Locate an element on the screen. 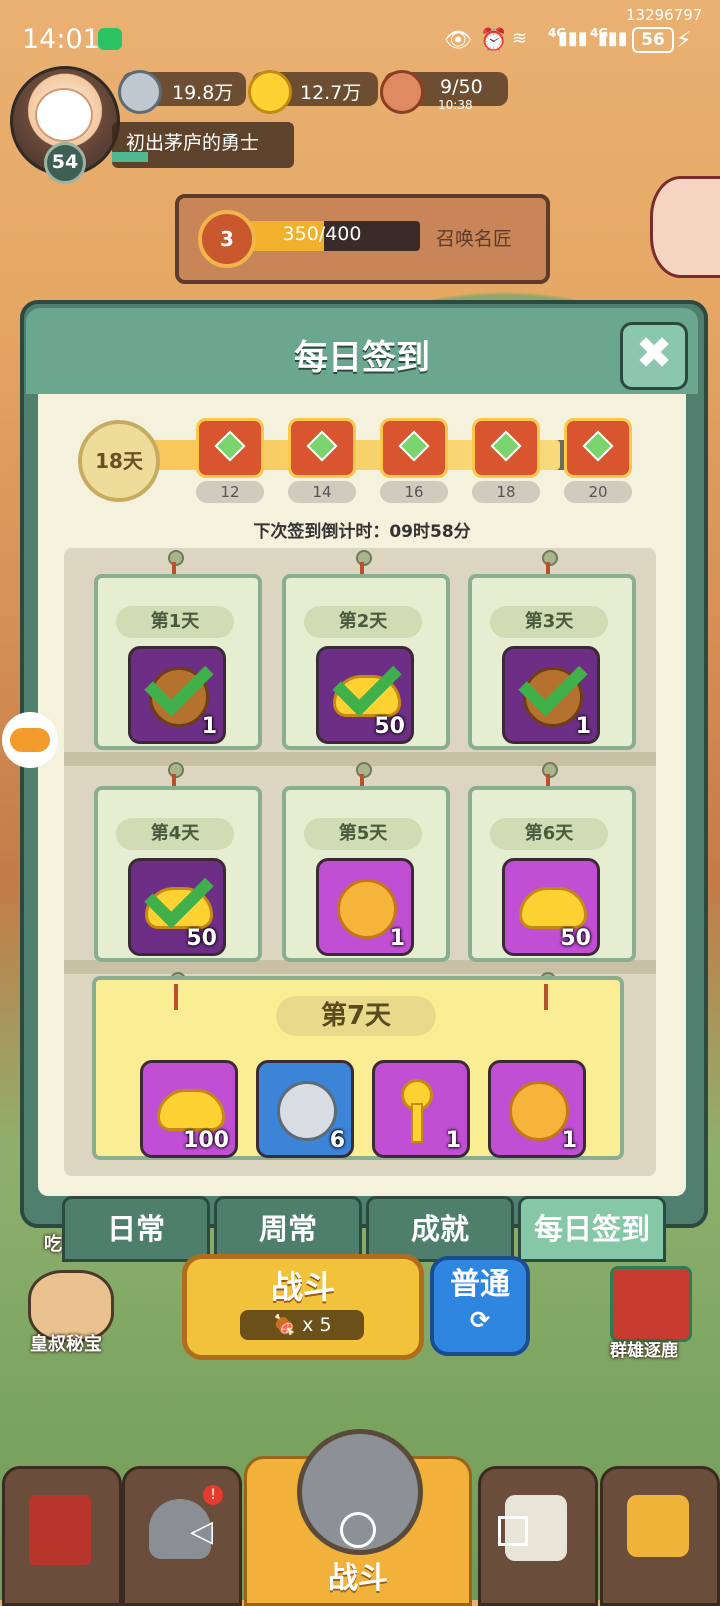 The image size is (720, 1606). player-level-badge: 54 is located at coordinates (65, 163).